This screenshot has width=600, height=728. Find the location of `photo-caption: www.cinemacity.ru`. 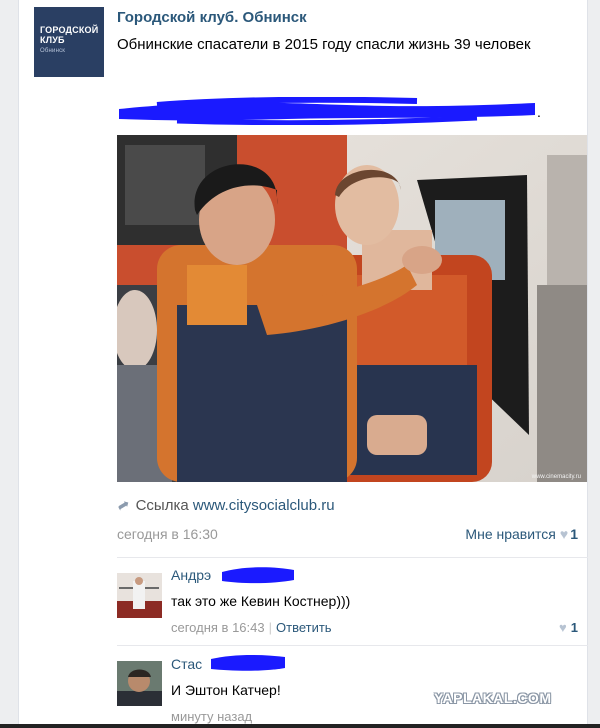

photo-caption: www.cinemacity.ru is located at coordinates (556, 477).